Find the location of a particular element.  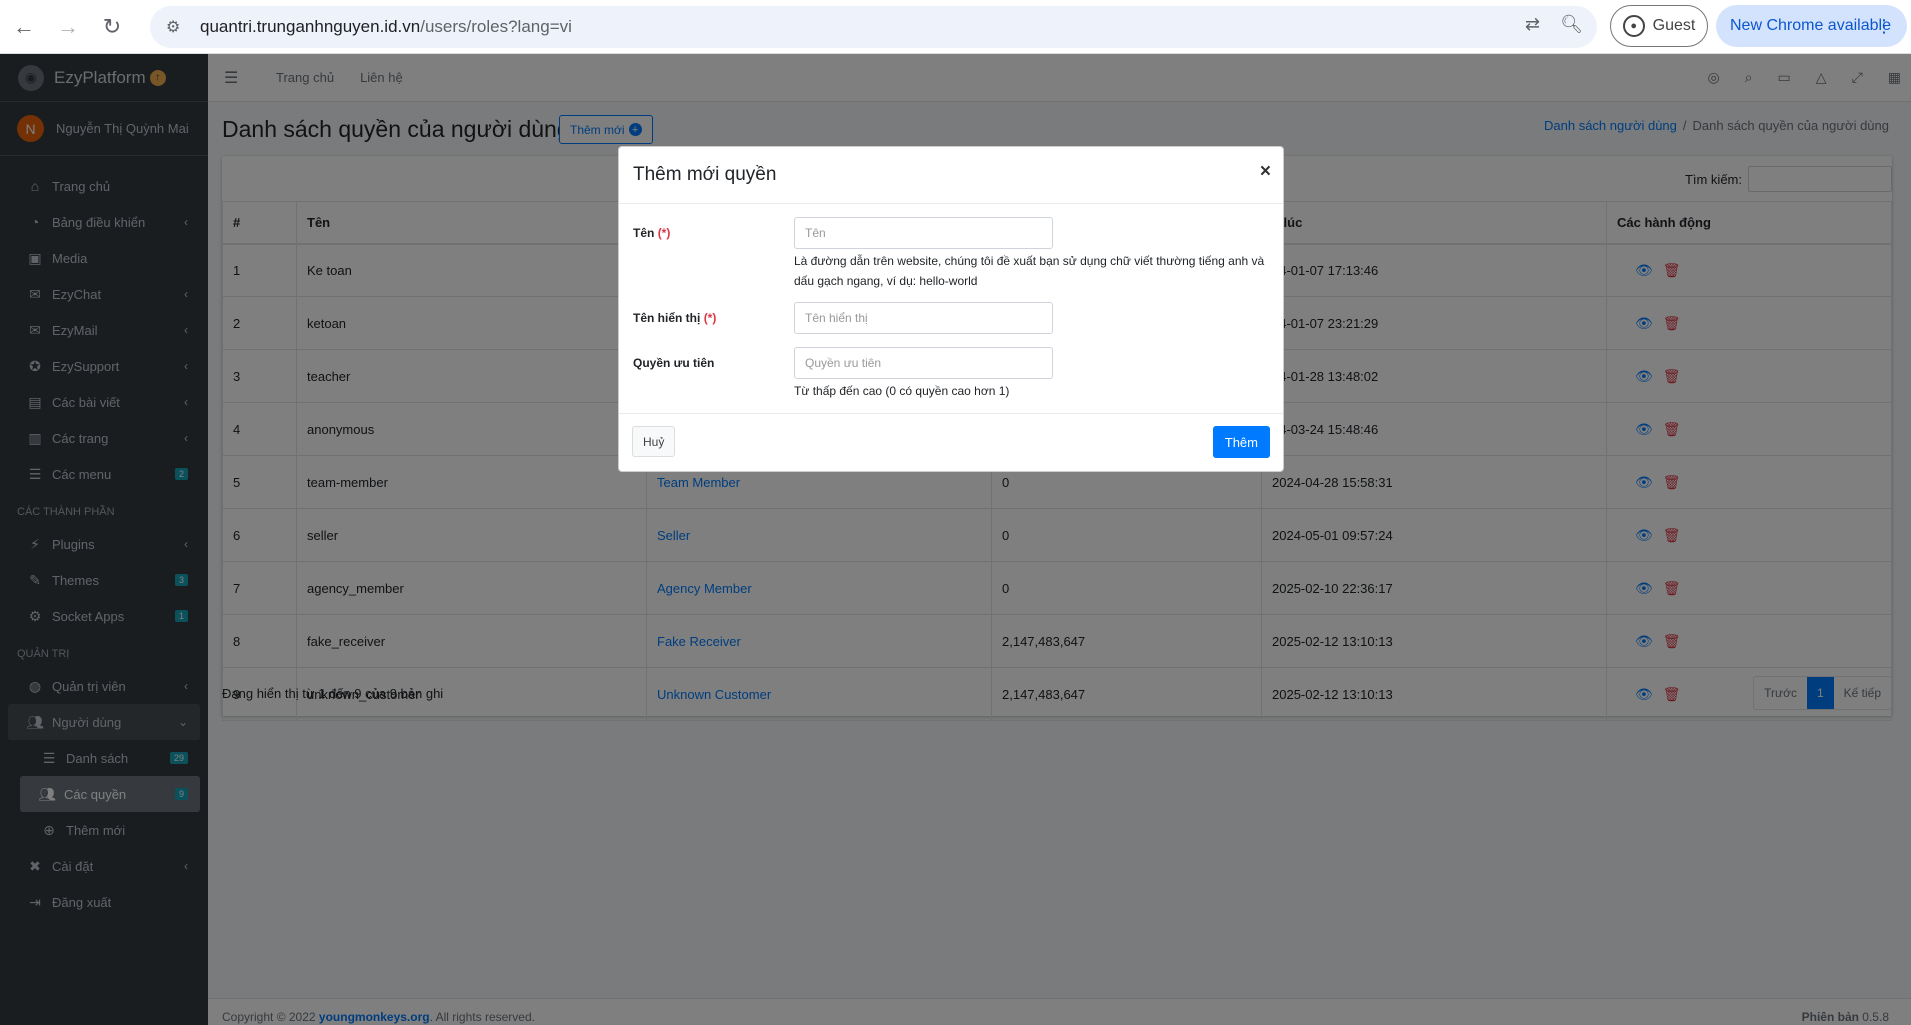

back-icon: ← is located at coordinates (24, 27).